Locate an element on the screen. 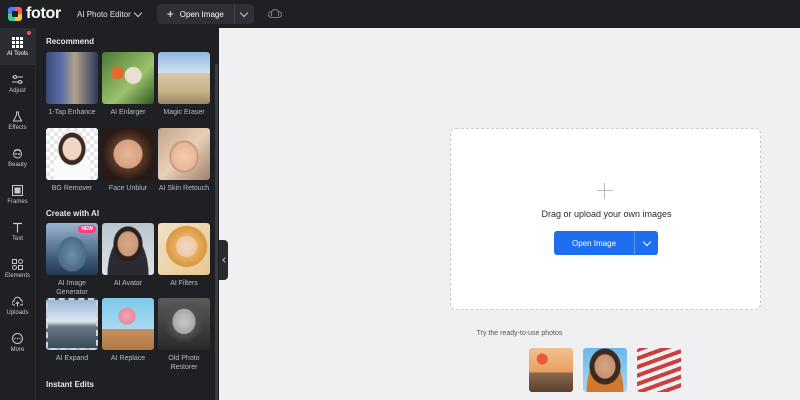 This screenshot has height=400, width=800. collapse-panel-handle is located at coordinates (223, 260).